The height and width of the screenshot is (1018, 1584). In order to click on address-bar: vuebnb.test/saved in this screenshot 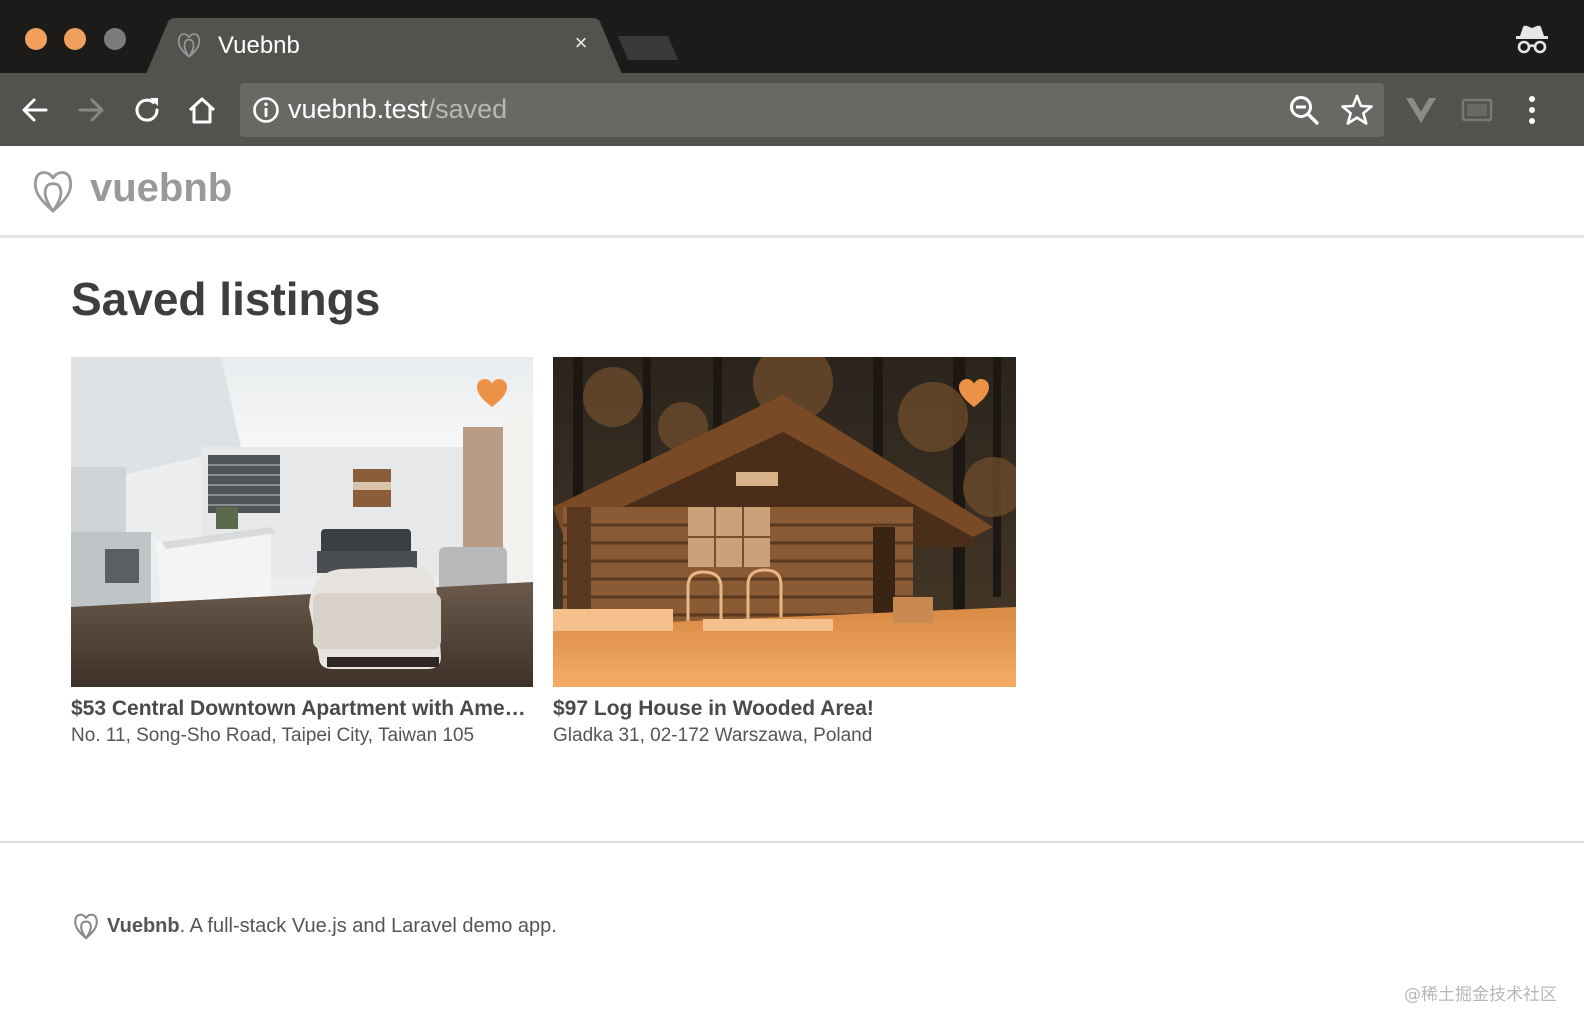, I will do `click(812, 110)`.